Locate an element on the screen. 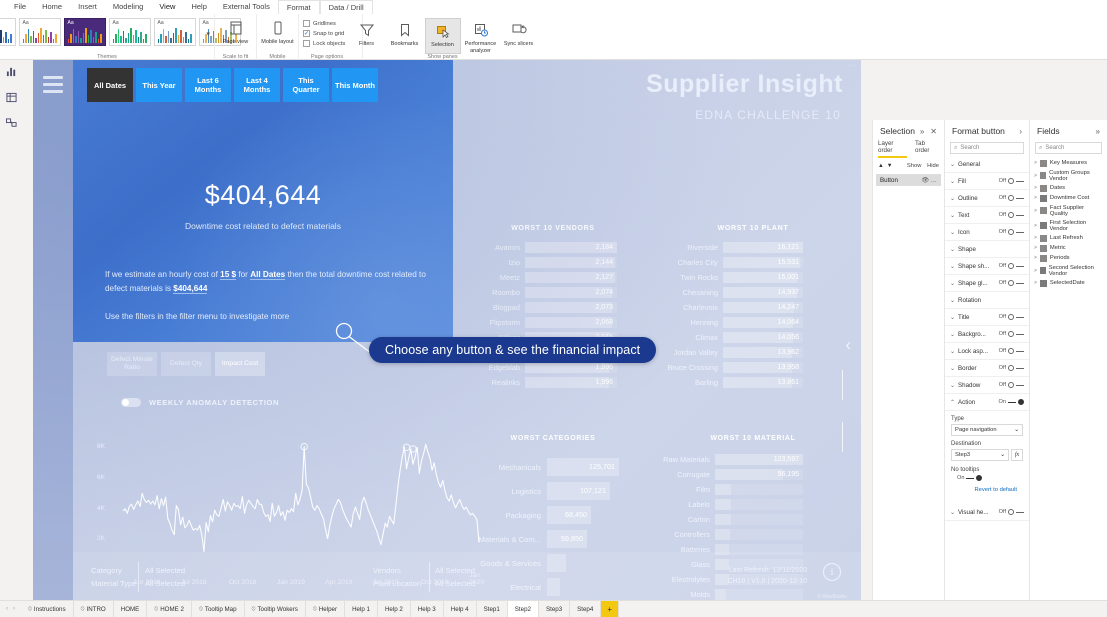 This screenshot has height=617, width=1107. metric-button-defect-minute-ratio: Defect Minute Ratio is located at coordinates (132, 364).